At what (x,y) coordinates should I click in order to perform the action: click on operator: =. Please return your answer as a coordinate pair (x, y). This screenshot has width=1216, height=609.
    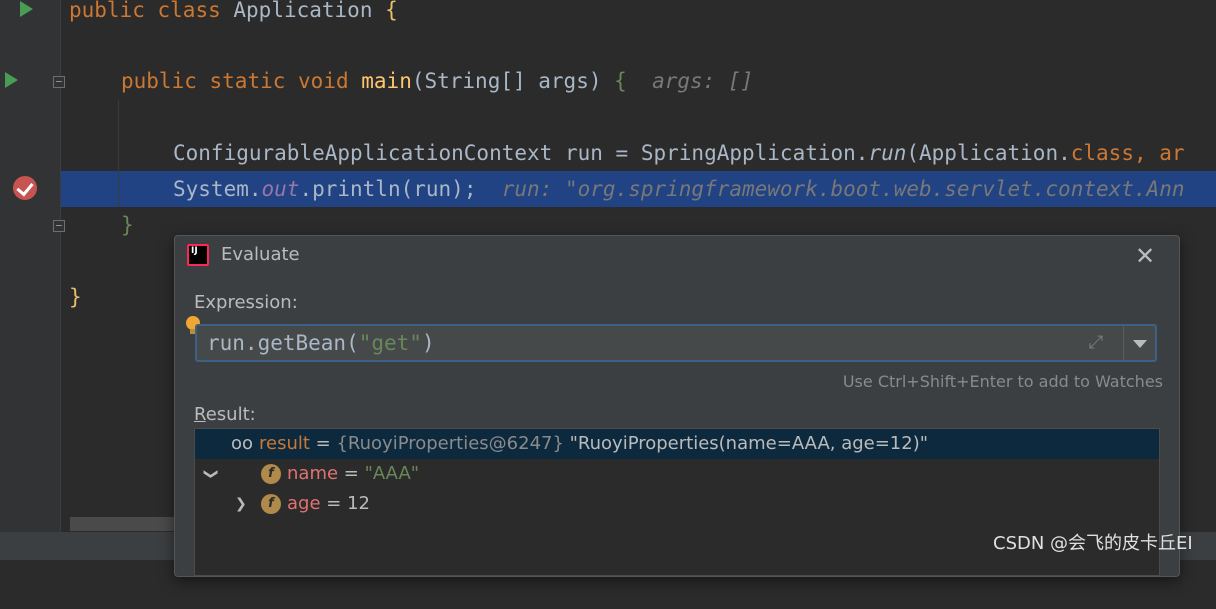
    Looking at the image, I should click on (622, 153).